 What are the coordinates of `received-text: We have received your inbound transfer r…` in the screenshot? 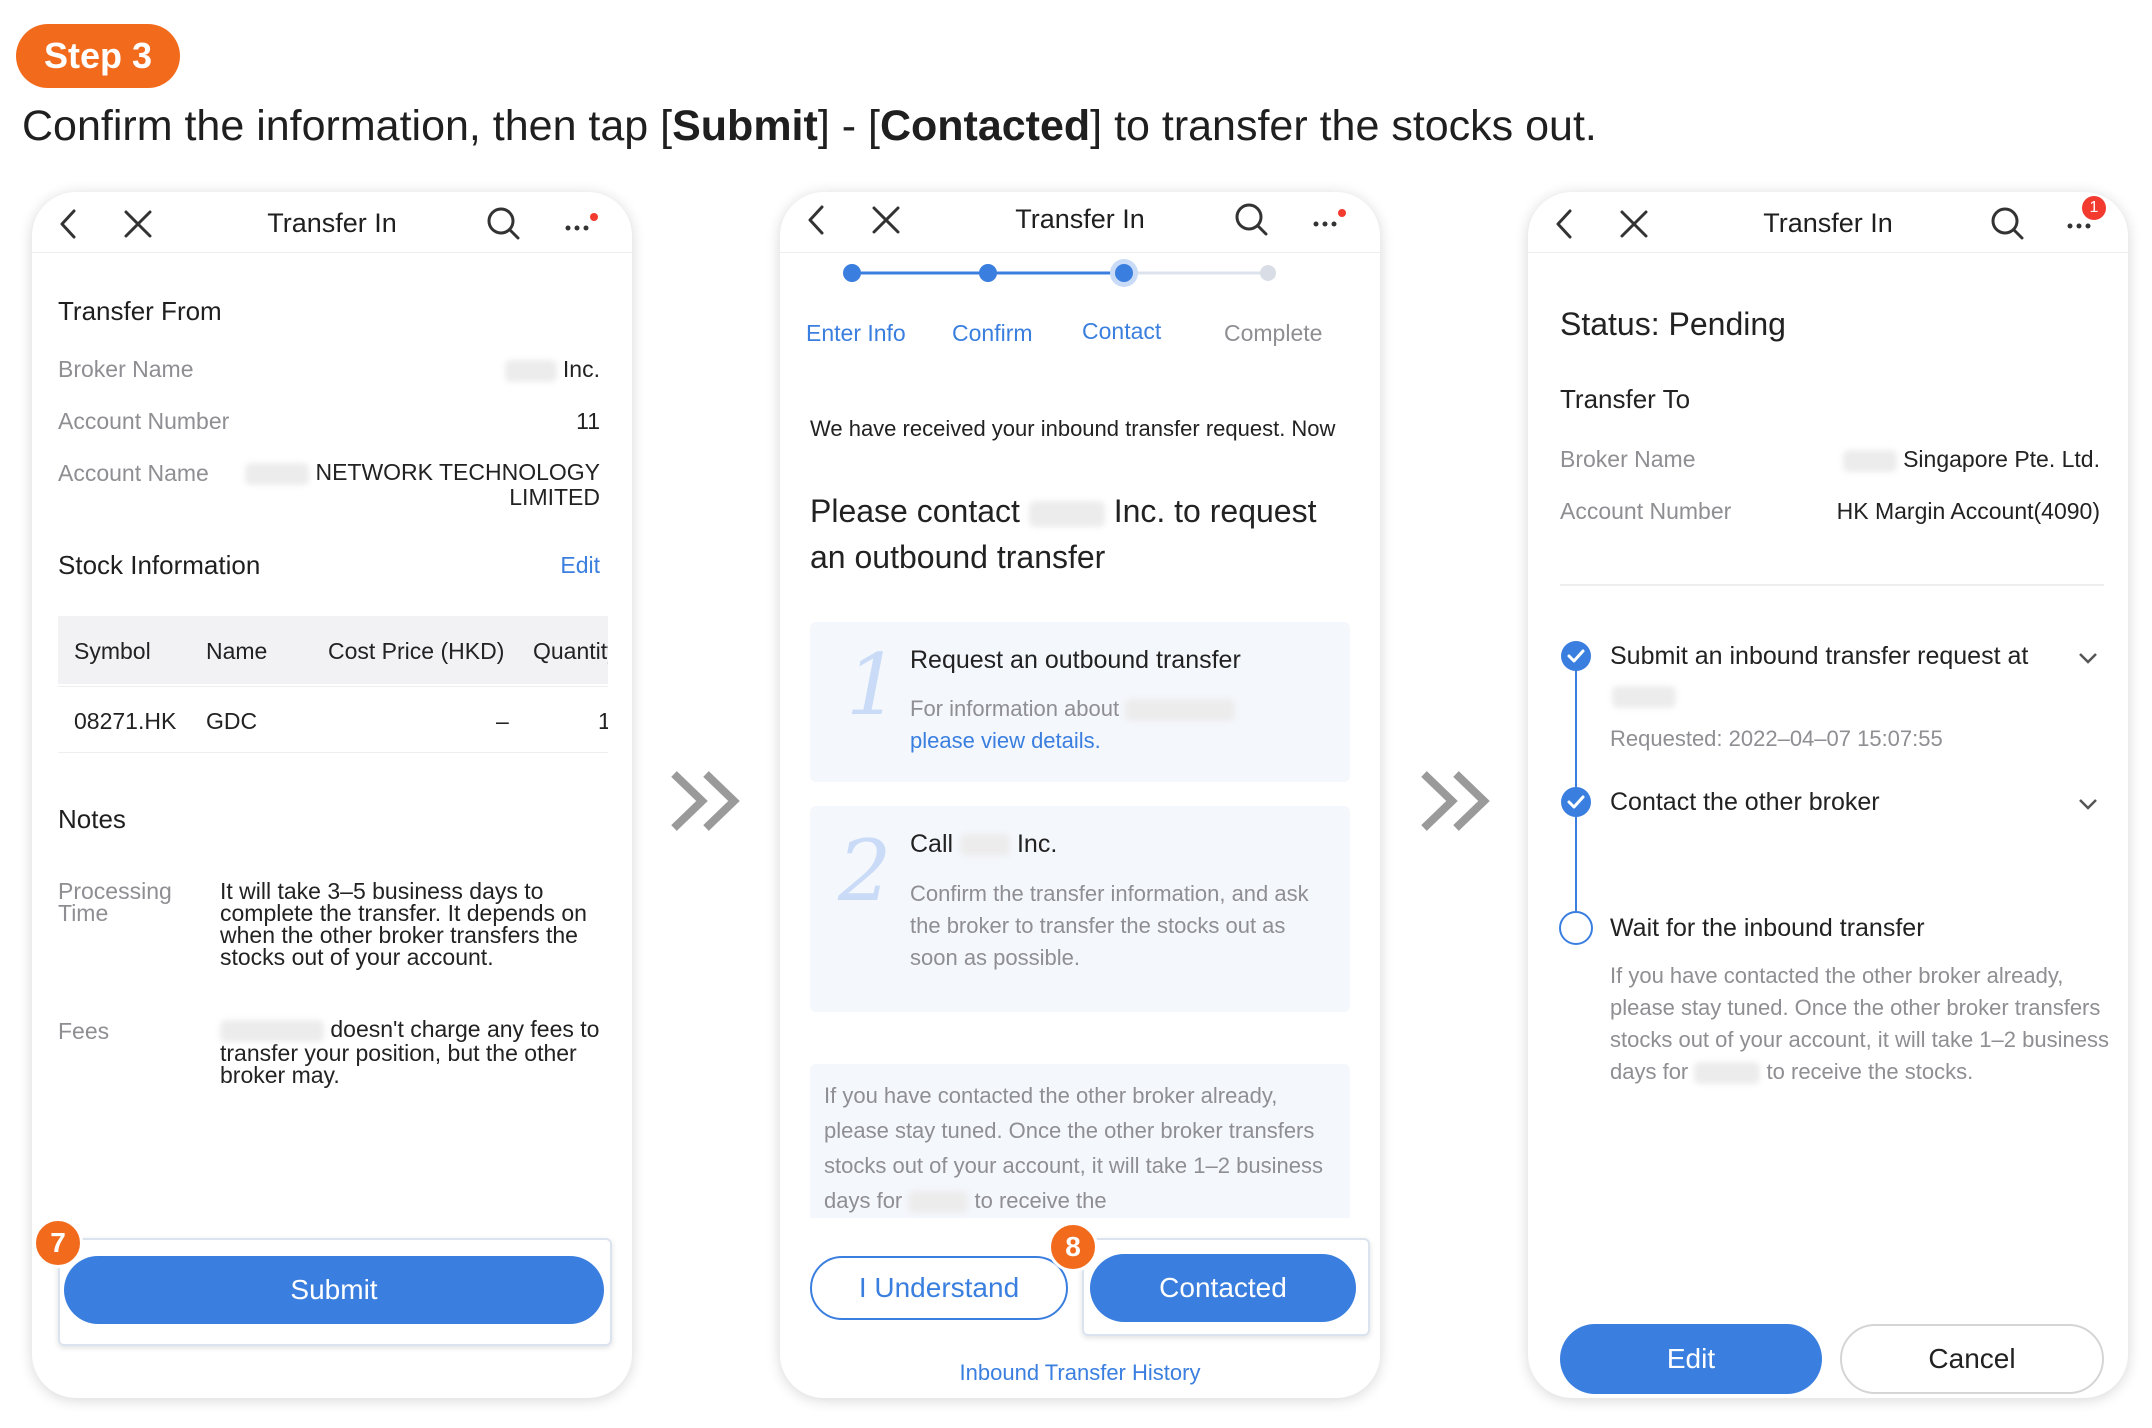 It's located at (1073, 428).